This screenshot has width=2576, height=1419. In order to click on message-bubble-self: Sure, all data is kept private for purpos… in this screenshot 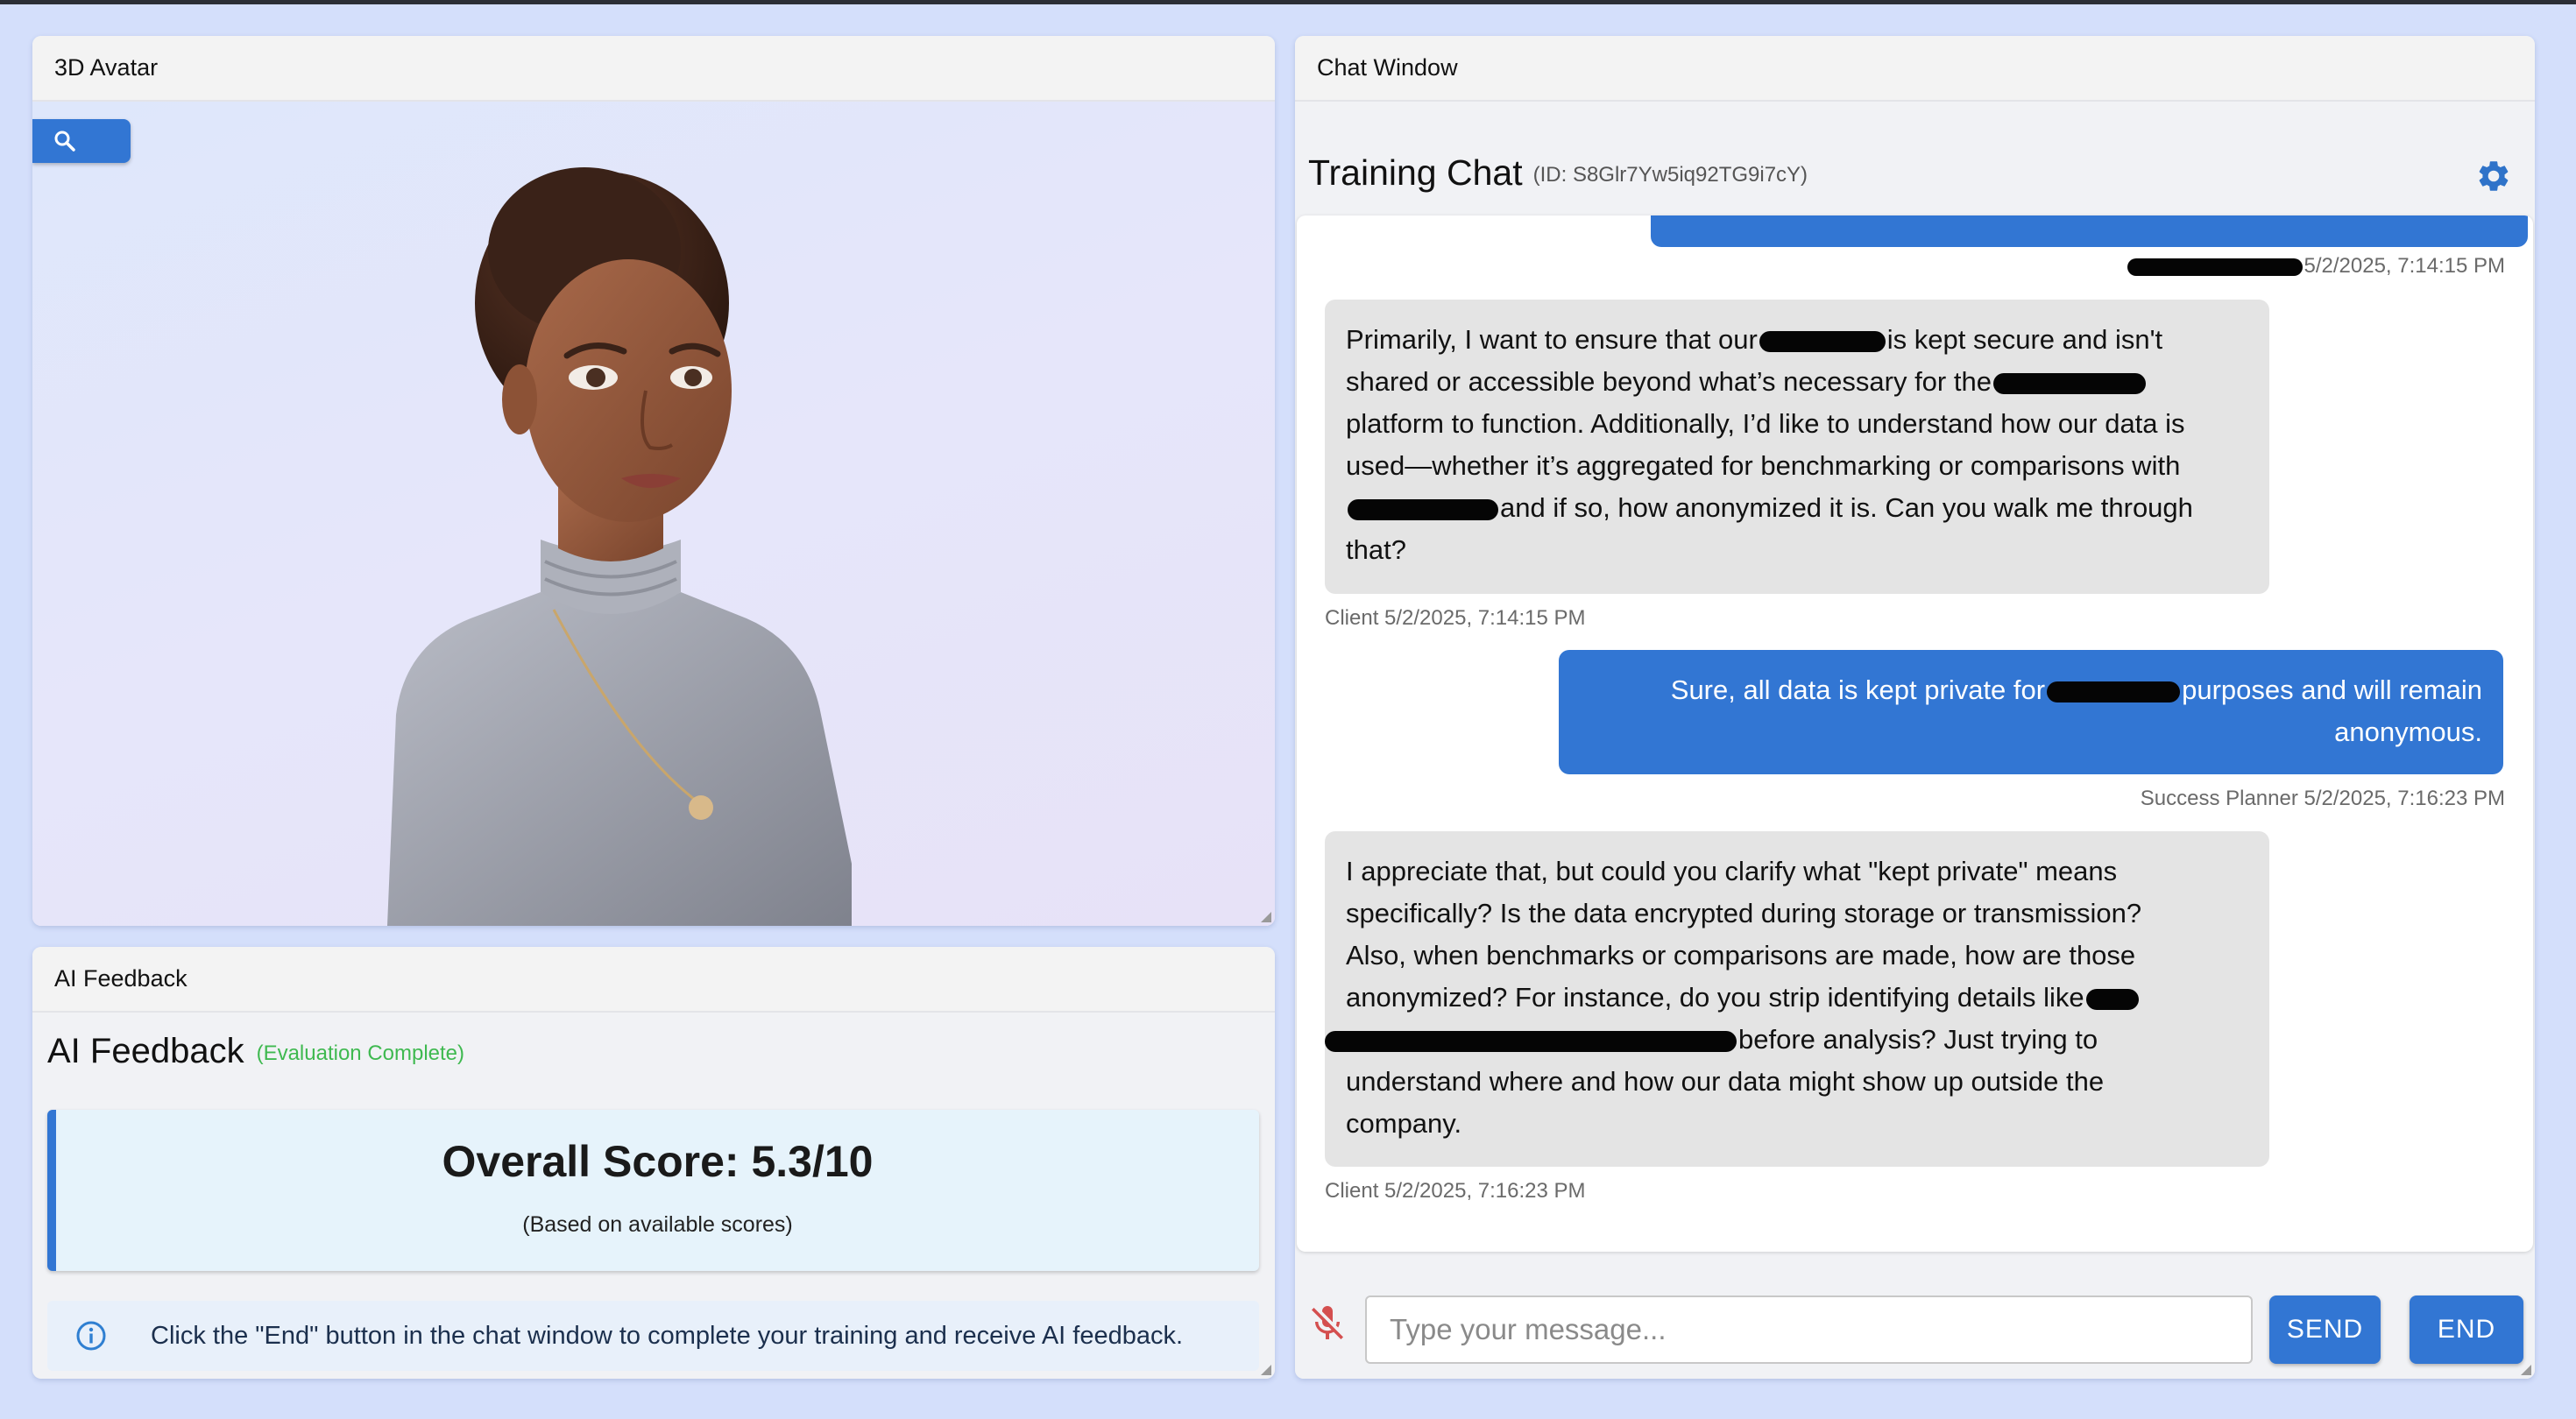, I will do `click(2031, 712)`.